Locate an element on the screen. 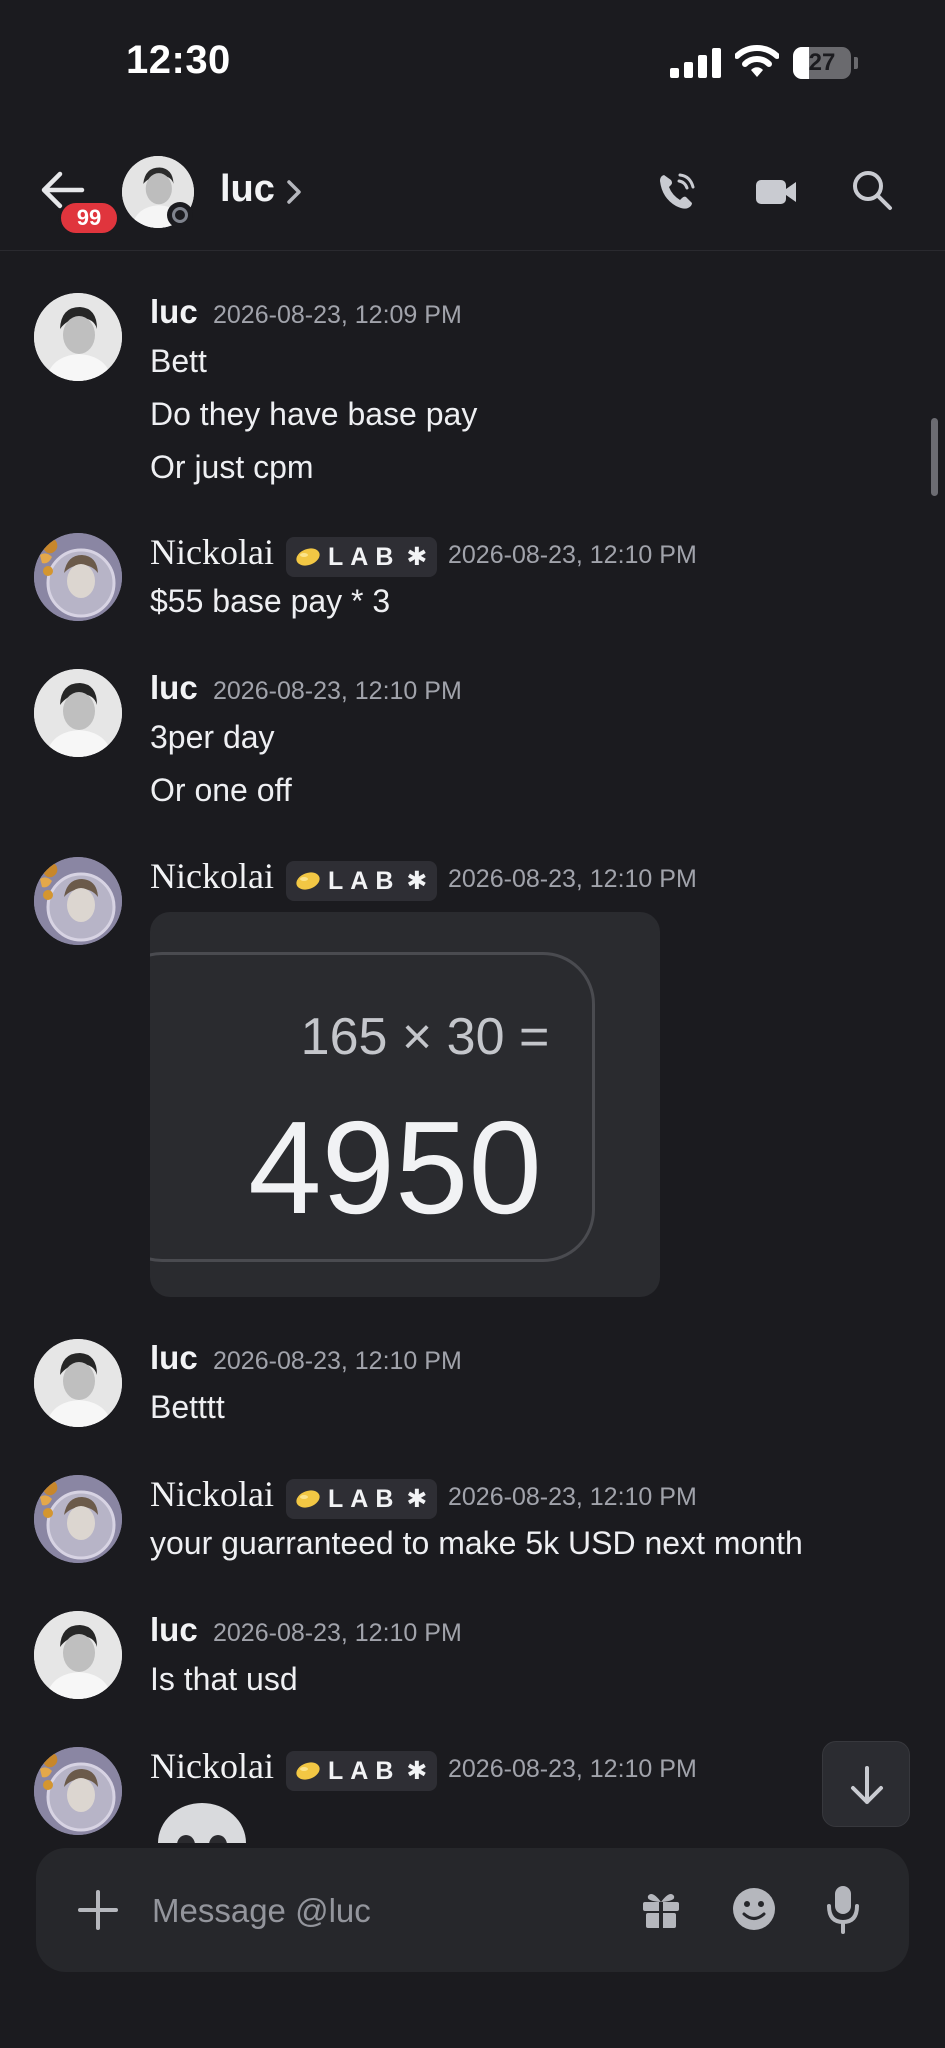  scrollbar-thumb is located at coordinates (934, 457).